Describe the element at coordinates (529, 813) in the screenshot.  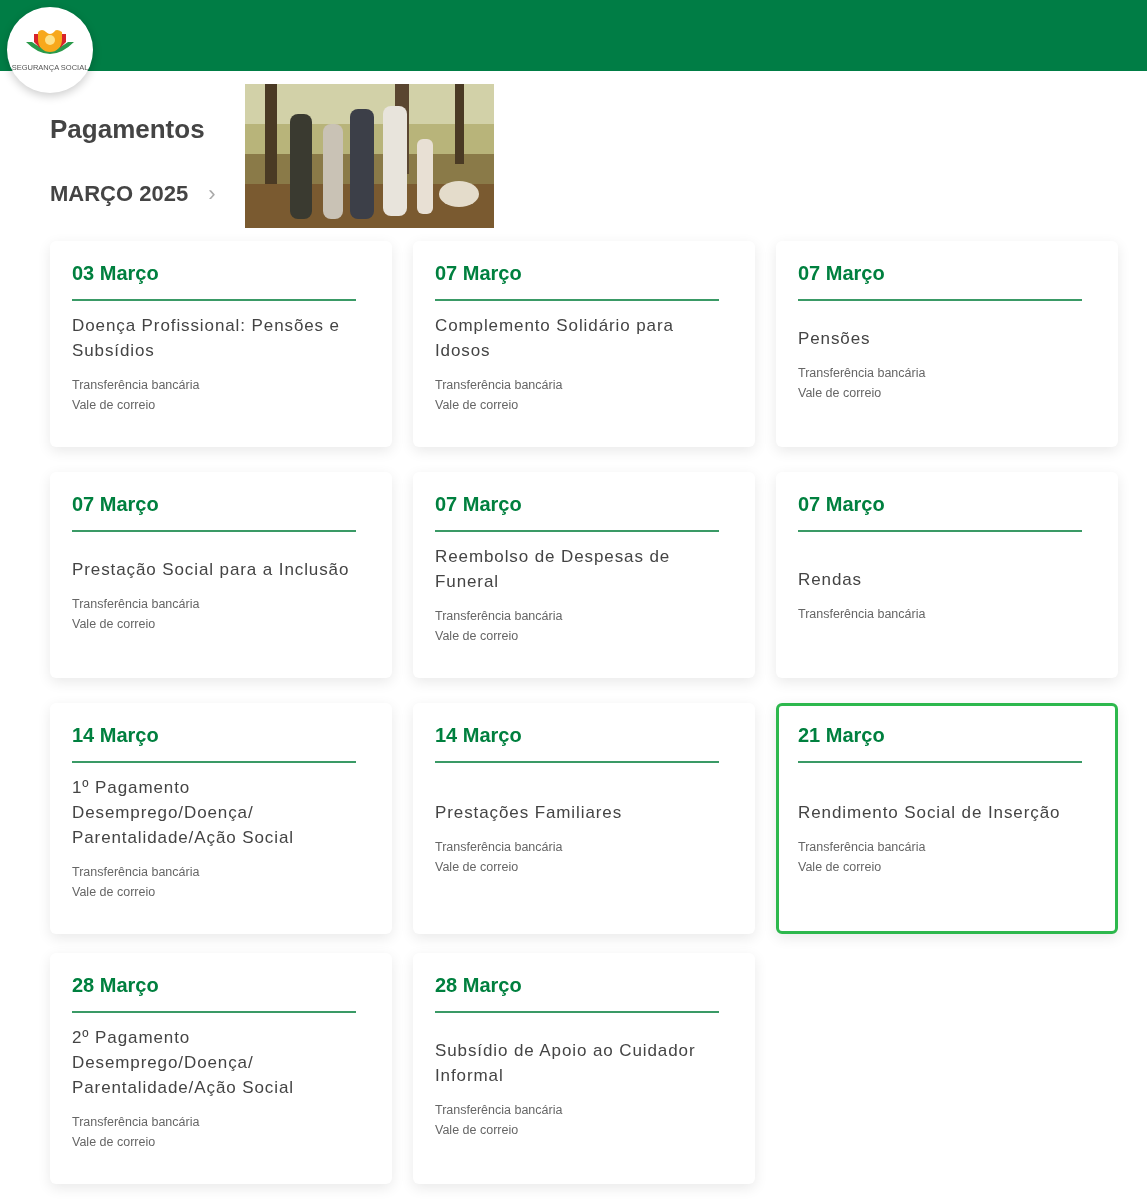
I see `benefit-title: Prestações Familiares` at that location.